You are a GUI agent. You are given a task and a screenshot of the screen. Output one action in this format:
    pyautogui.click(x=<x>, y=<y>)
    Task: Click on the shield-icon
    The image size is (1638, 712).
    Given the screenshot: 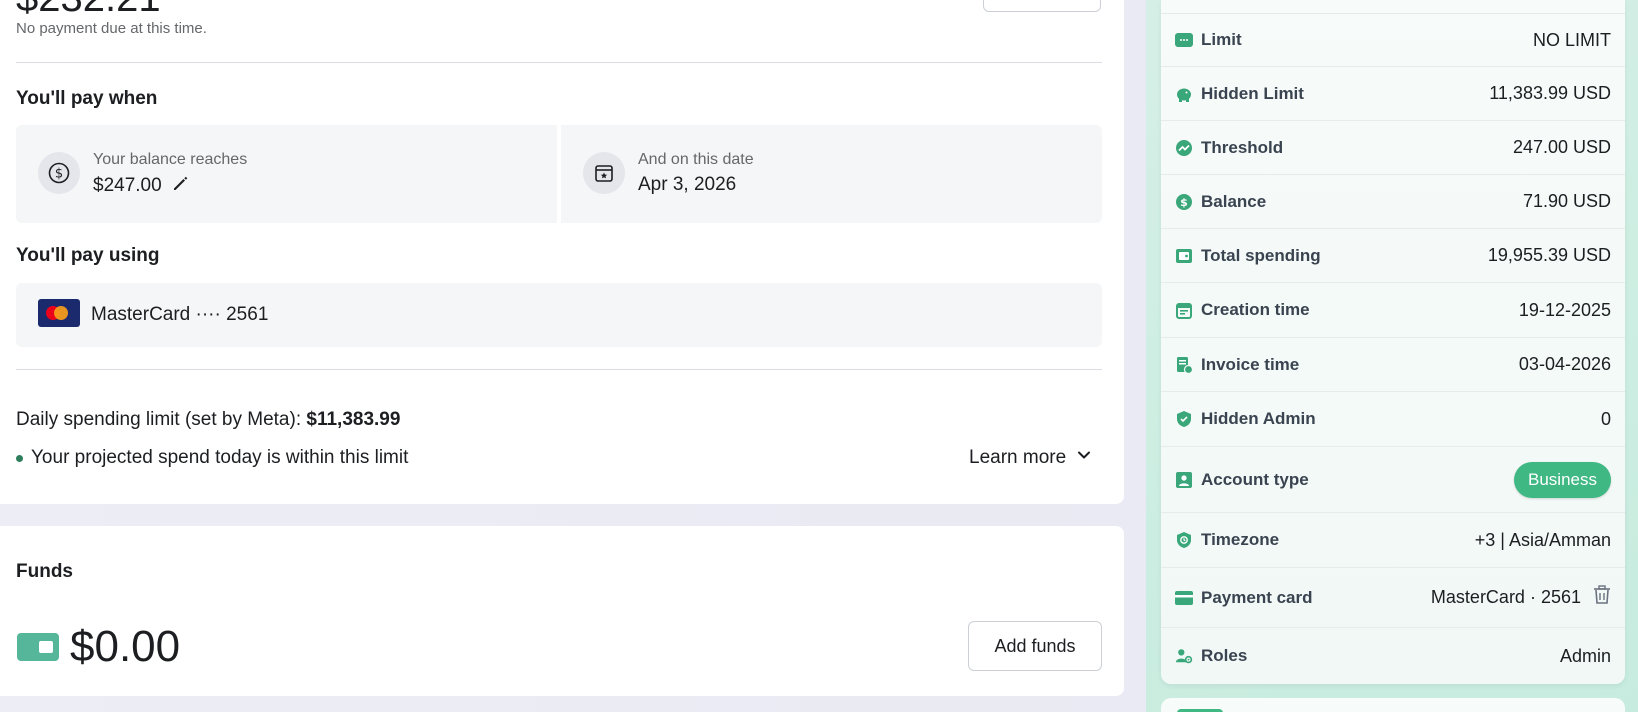 What is the action you would take?
    pyautogui.click(x=1184, y=419)
    